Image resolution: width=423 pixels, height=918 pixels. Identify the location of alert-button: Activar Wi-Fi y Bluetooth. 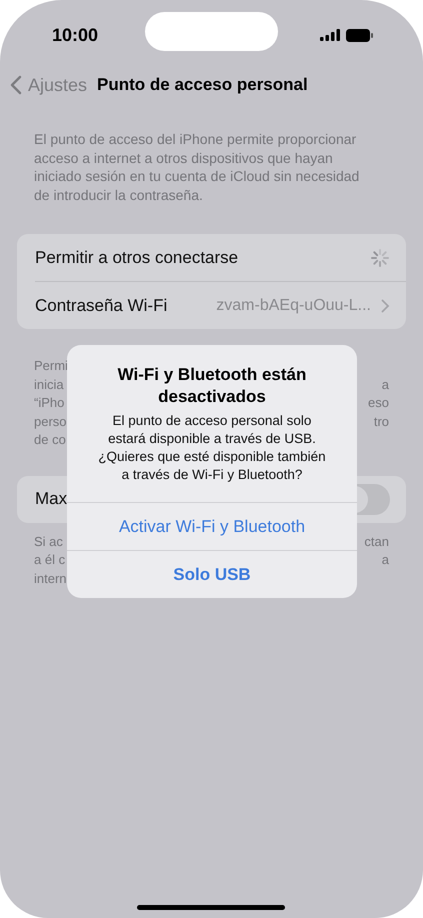
(212, 526).